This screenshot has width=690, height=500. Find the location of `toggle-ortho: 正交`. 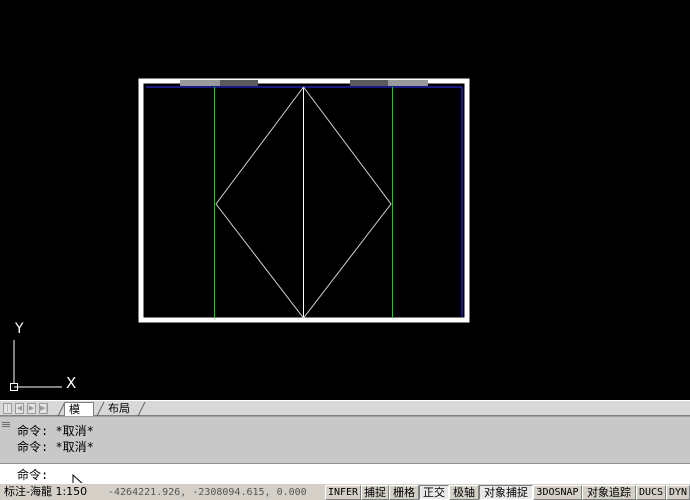

toggle-ortho: 正交 is located at coordinates (434, 492).